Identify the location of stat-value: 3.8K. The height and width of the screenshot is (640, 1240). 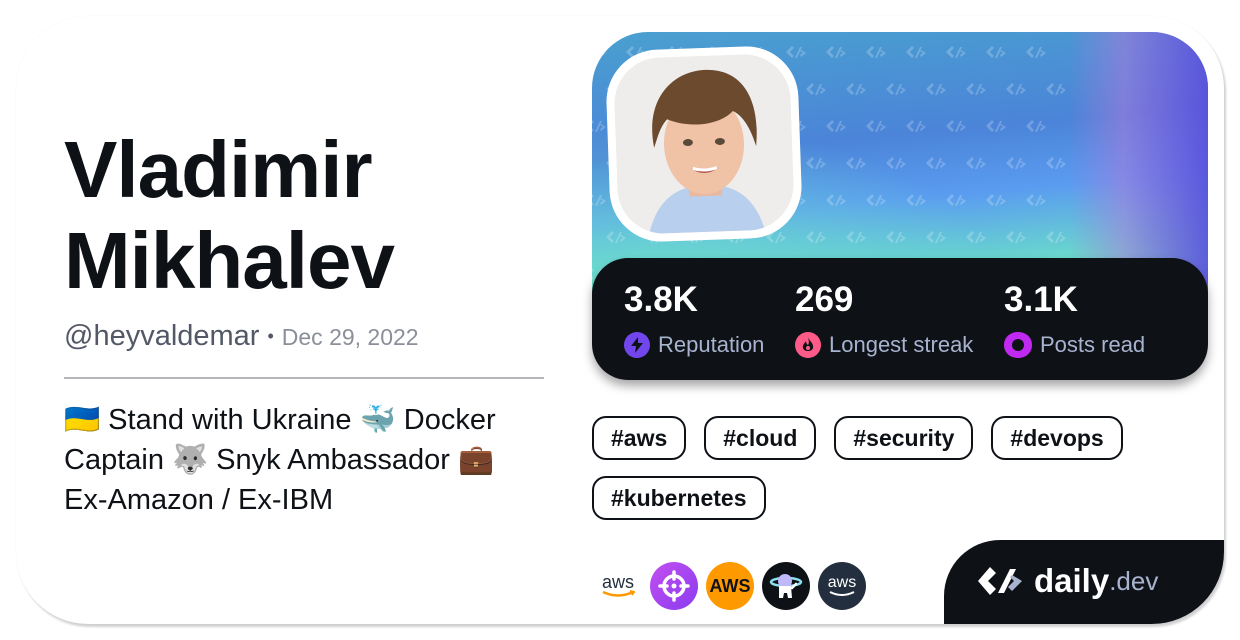
(661, 299).